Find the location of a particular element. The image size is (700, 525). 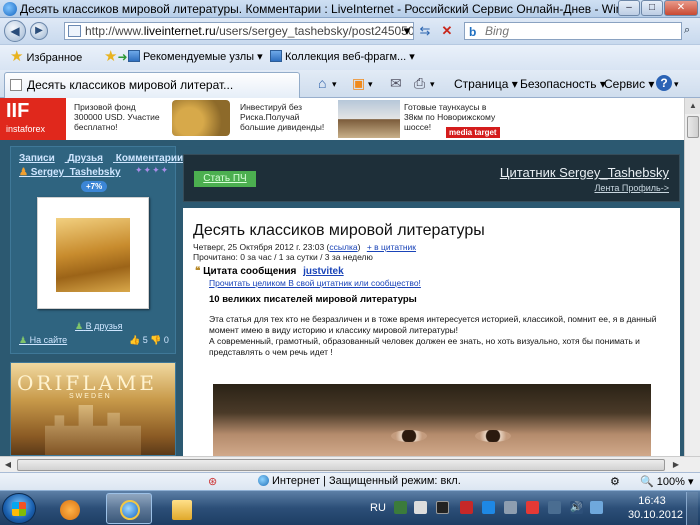

townhouse-ad-image is located at coordinates (369, 119).